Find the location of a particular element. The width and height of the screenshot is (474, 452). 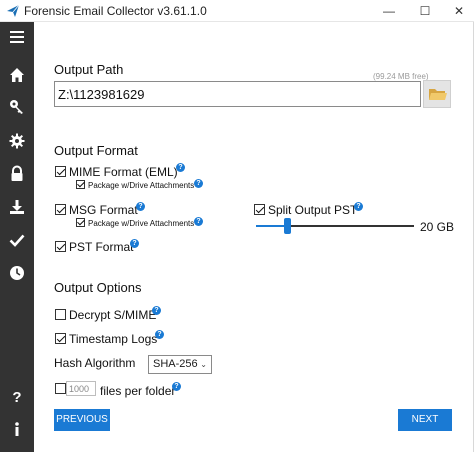

msg-attachments-checkbox is located at coordinates (80, 222).